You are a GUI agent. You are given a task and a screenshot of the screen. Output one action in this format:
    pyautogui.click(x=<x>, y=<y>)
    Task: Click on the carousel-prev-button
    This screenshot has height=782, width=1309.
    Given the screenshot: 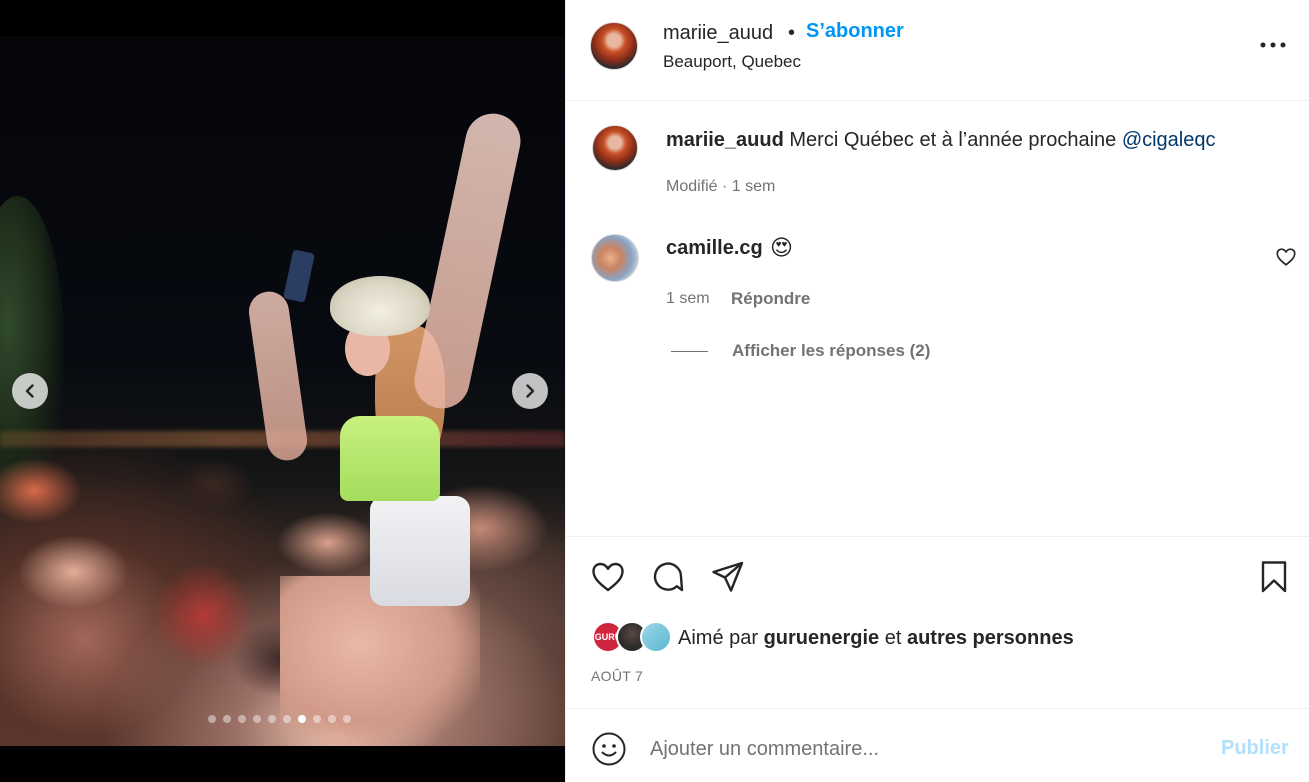 What is the action you would take?
    pyautogui.click(x=30, y=391)
    